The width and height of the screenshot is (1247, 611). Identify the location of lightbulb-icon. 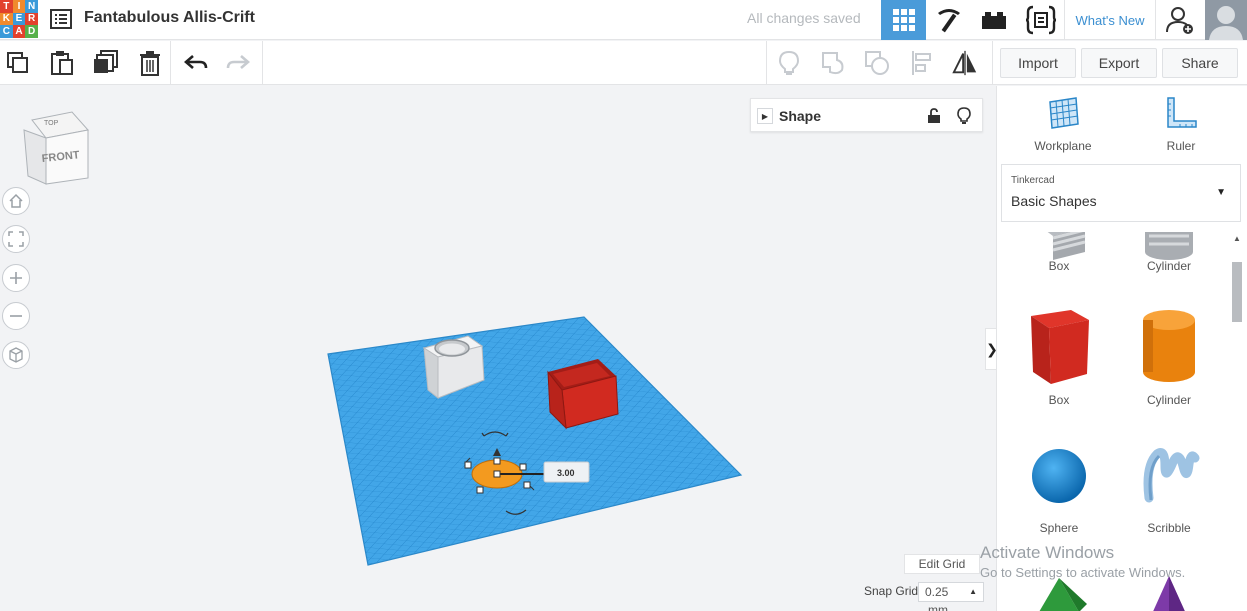
(789, 62).